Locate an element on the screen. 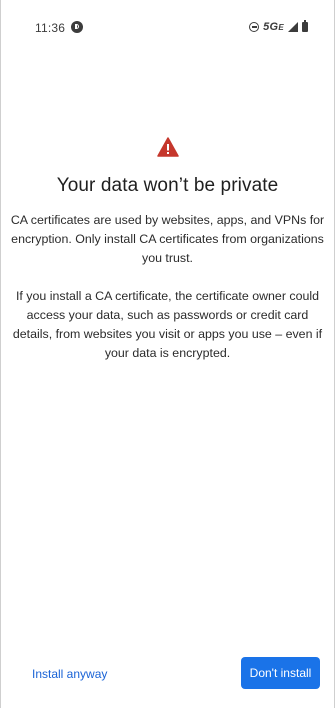 Image resolution: width=335 pixels, height=708 pixels. network-suffix: E is located at coordinates (281, 27).